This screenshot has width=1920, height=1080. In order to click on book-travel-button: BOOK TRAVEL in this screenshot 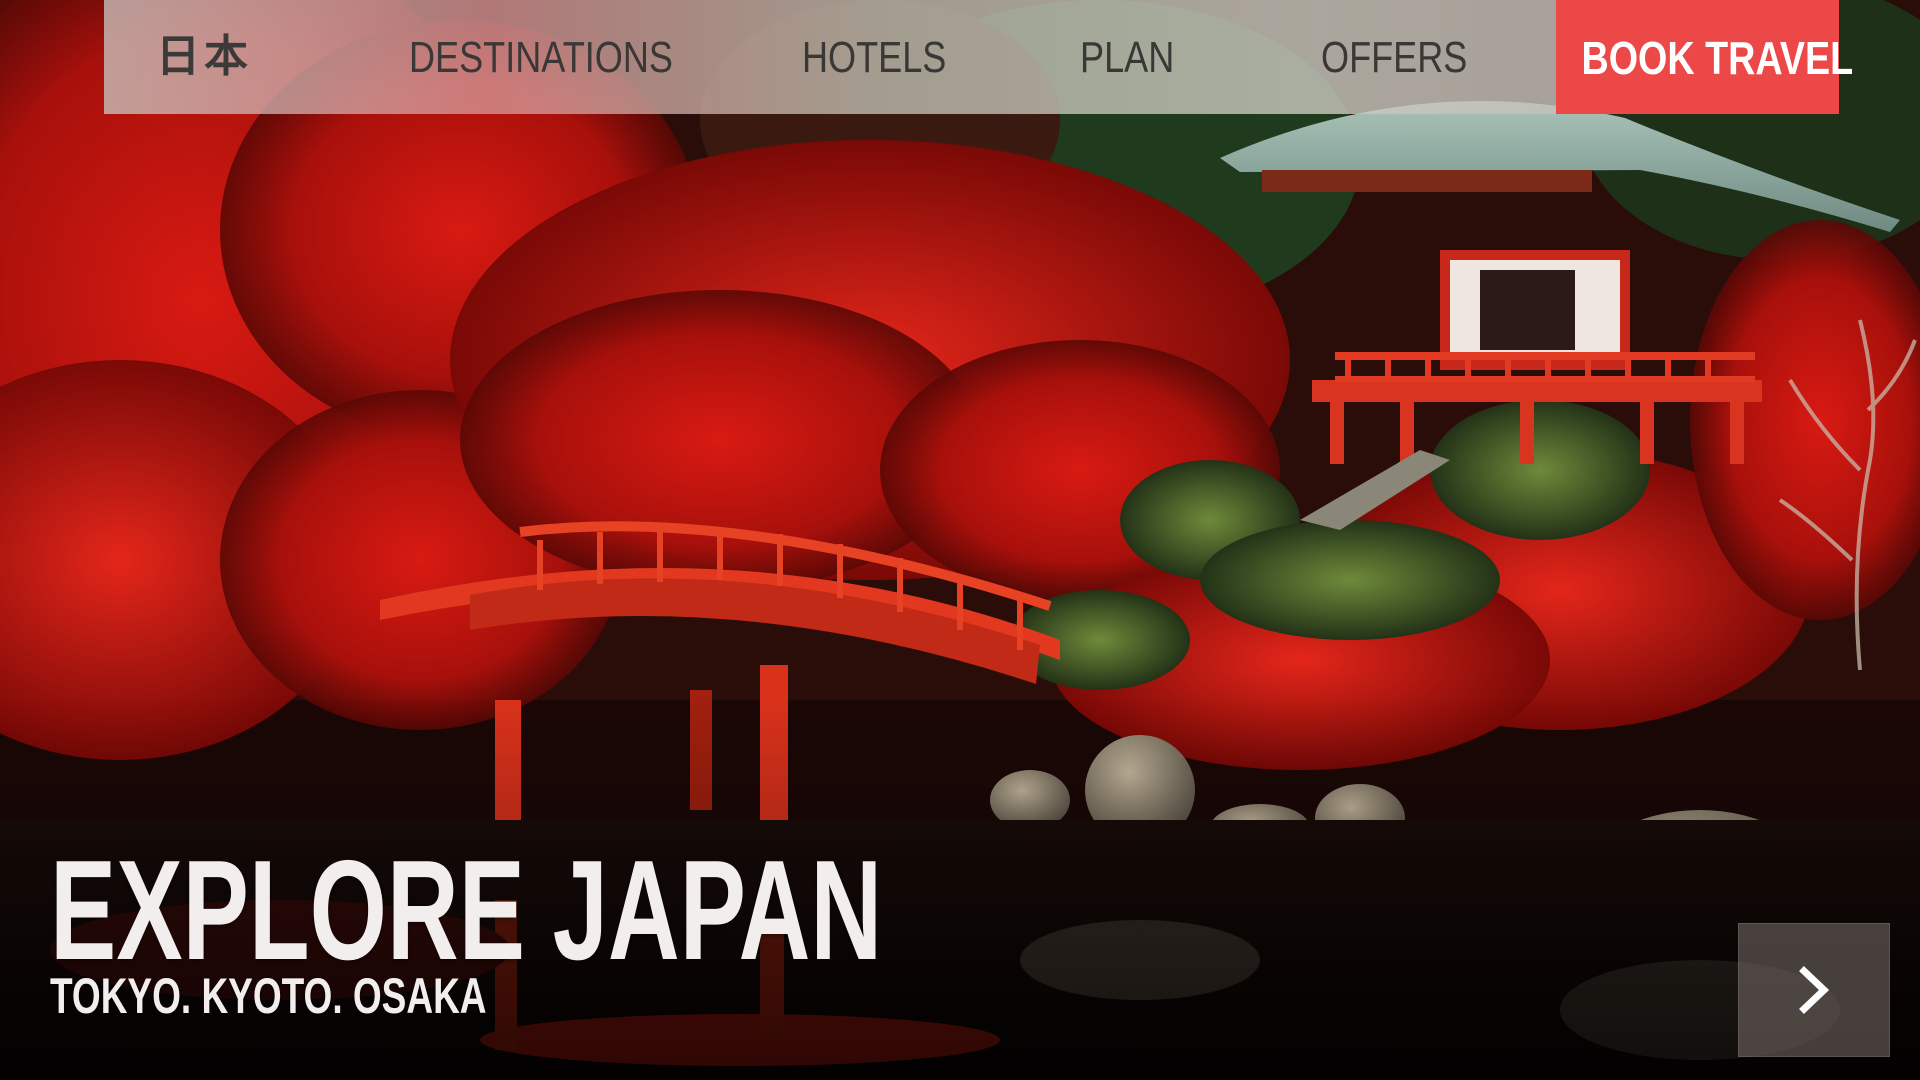, I will do `click(1705, 57)`.